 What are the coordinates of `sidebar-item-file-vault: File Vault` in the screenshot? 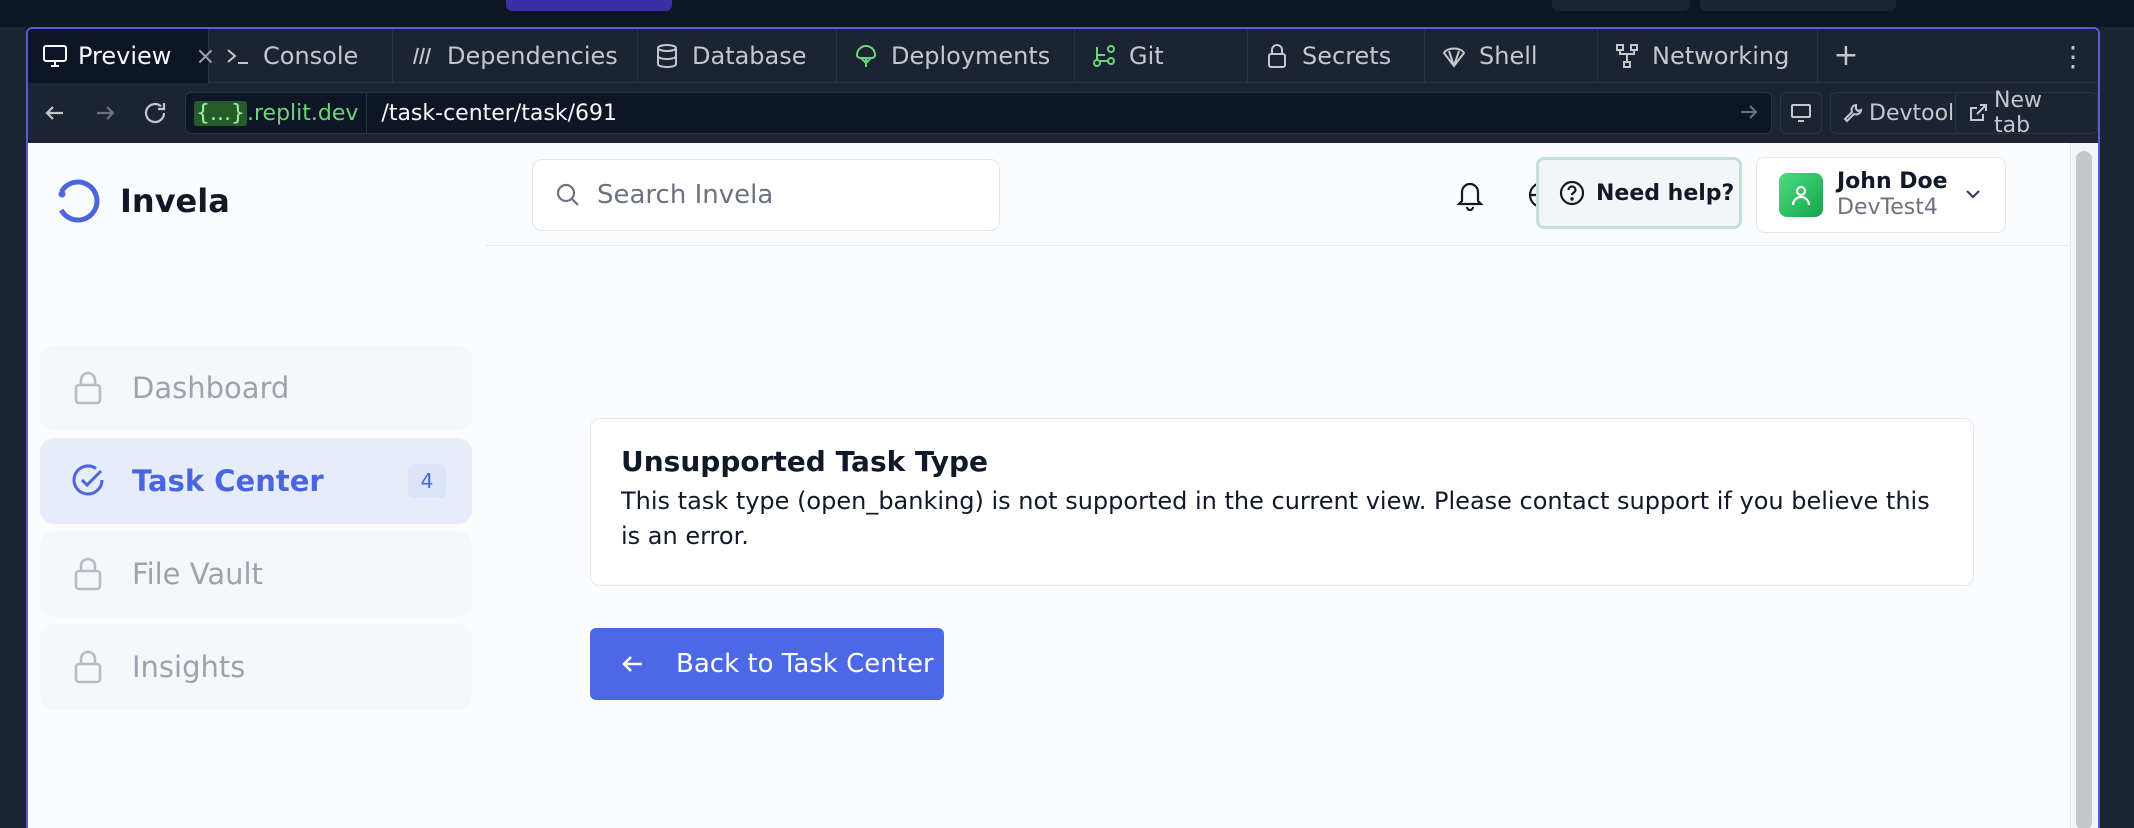 It's located at (256, 574).